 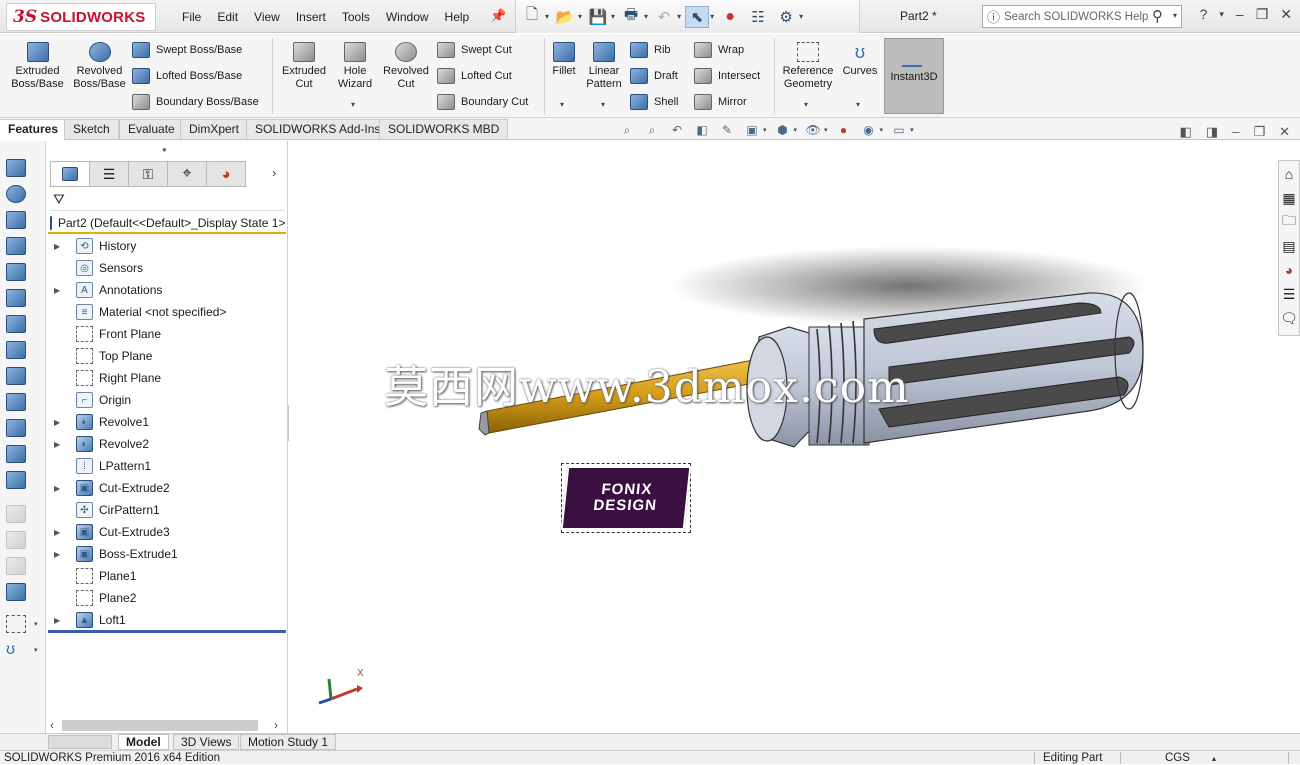 What do you see at coordinates (1289, 294) in the screenshot?
I see `custom-properties-icon: ☰` at bounding box center [1289, 294].